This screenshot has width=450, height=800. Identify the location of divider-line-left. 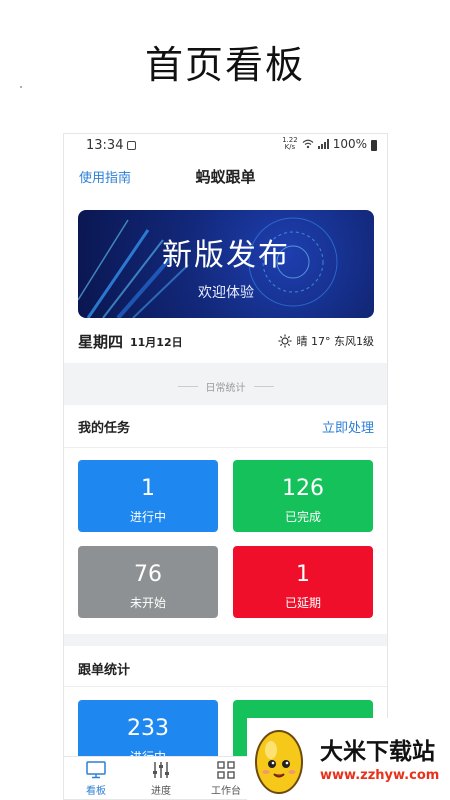
(187, 386).